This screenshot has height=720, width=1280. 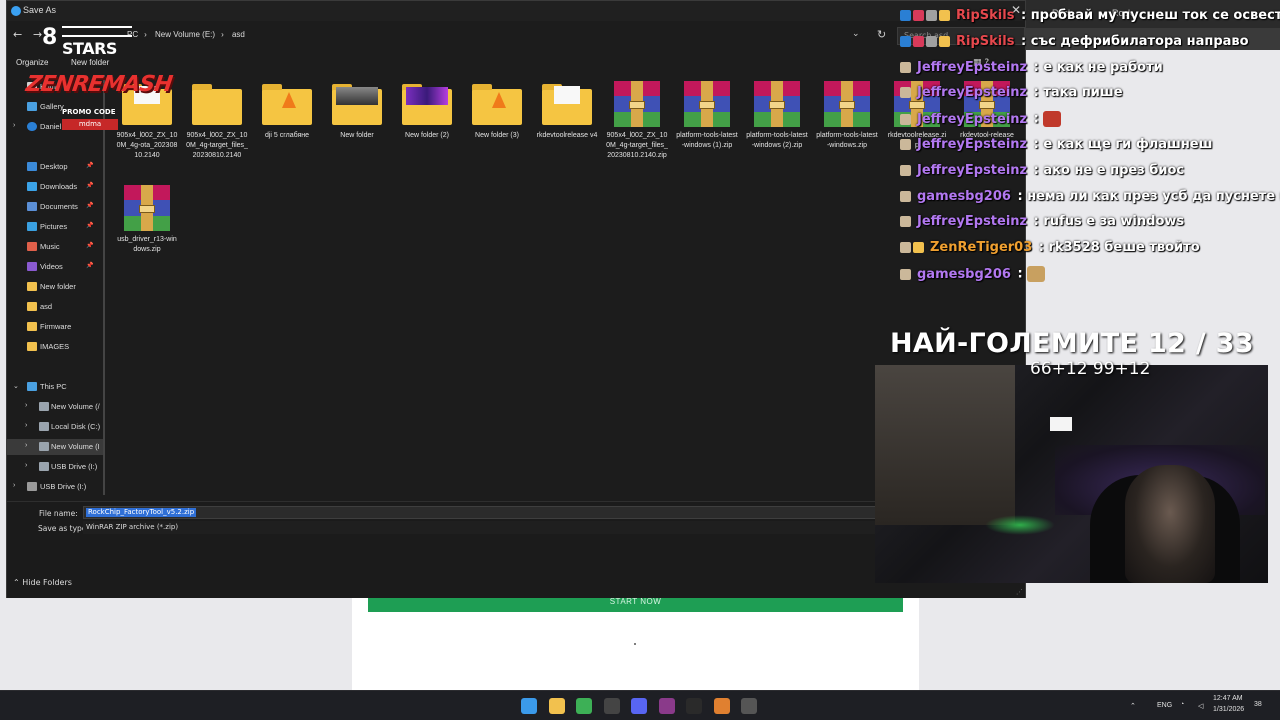 I want to click on sidebar-item-quick-access: Pictures 📌, so click(x=56, y=227).